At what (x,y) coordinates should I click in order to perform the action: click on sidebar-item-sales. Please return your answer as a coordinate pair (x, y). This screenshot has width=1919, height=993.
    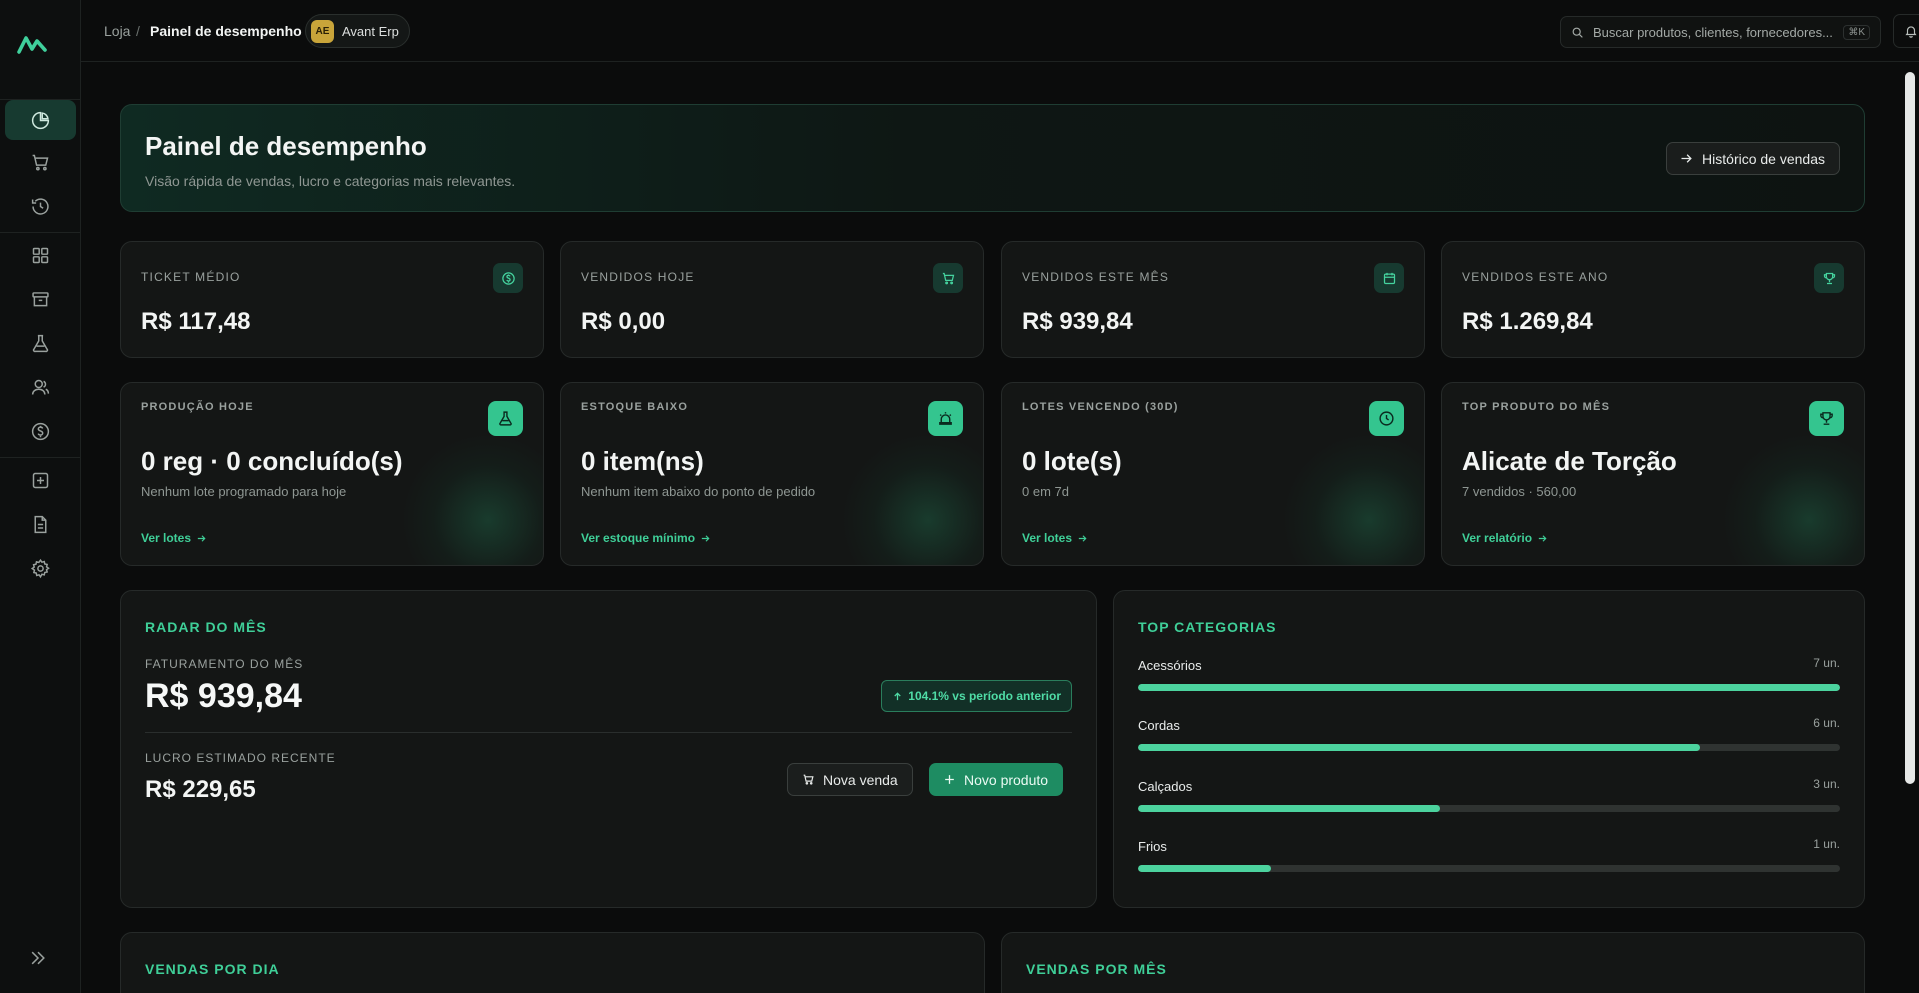
    Looking at the image, I should click on (40, 162).